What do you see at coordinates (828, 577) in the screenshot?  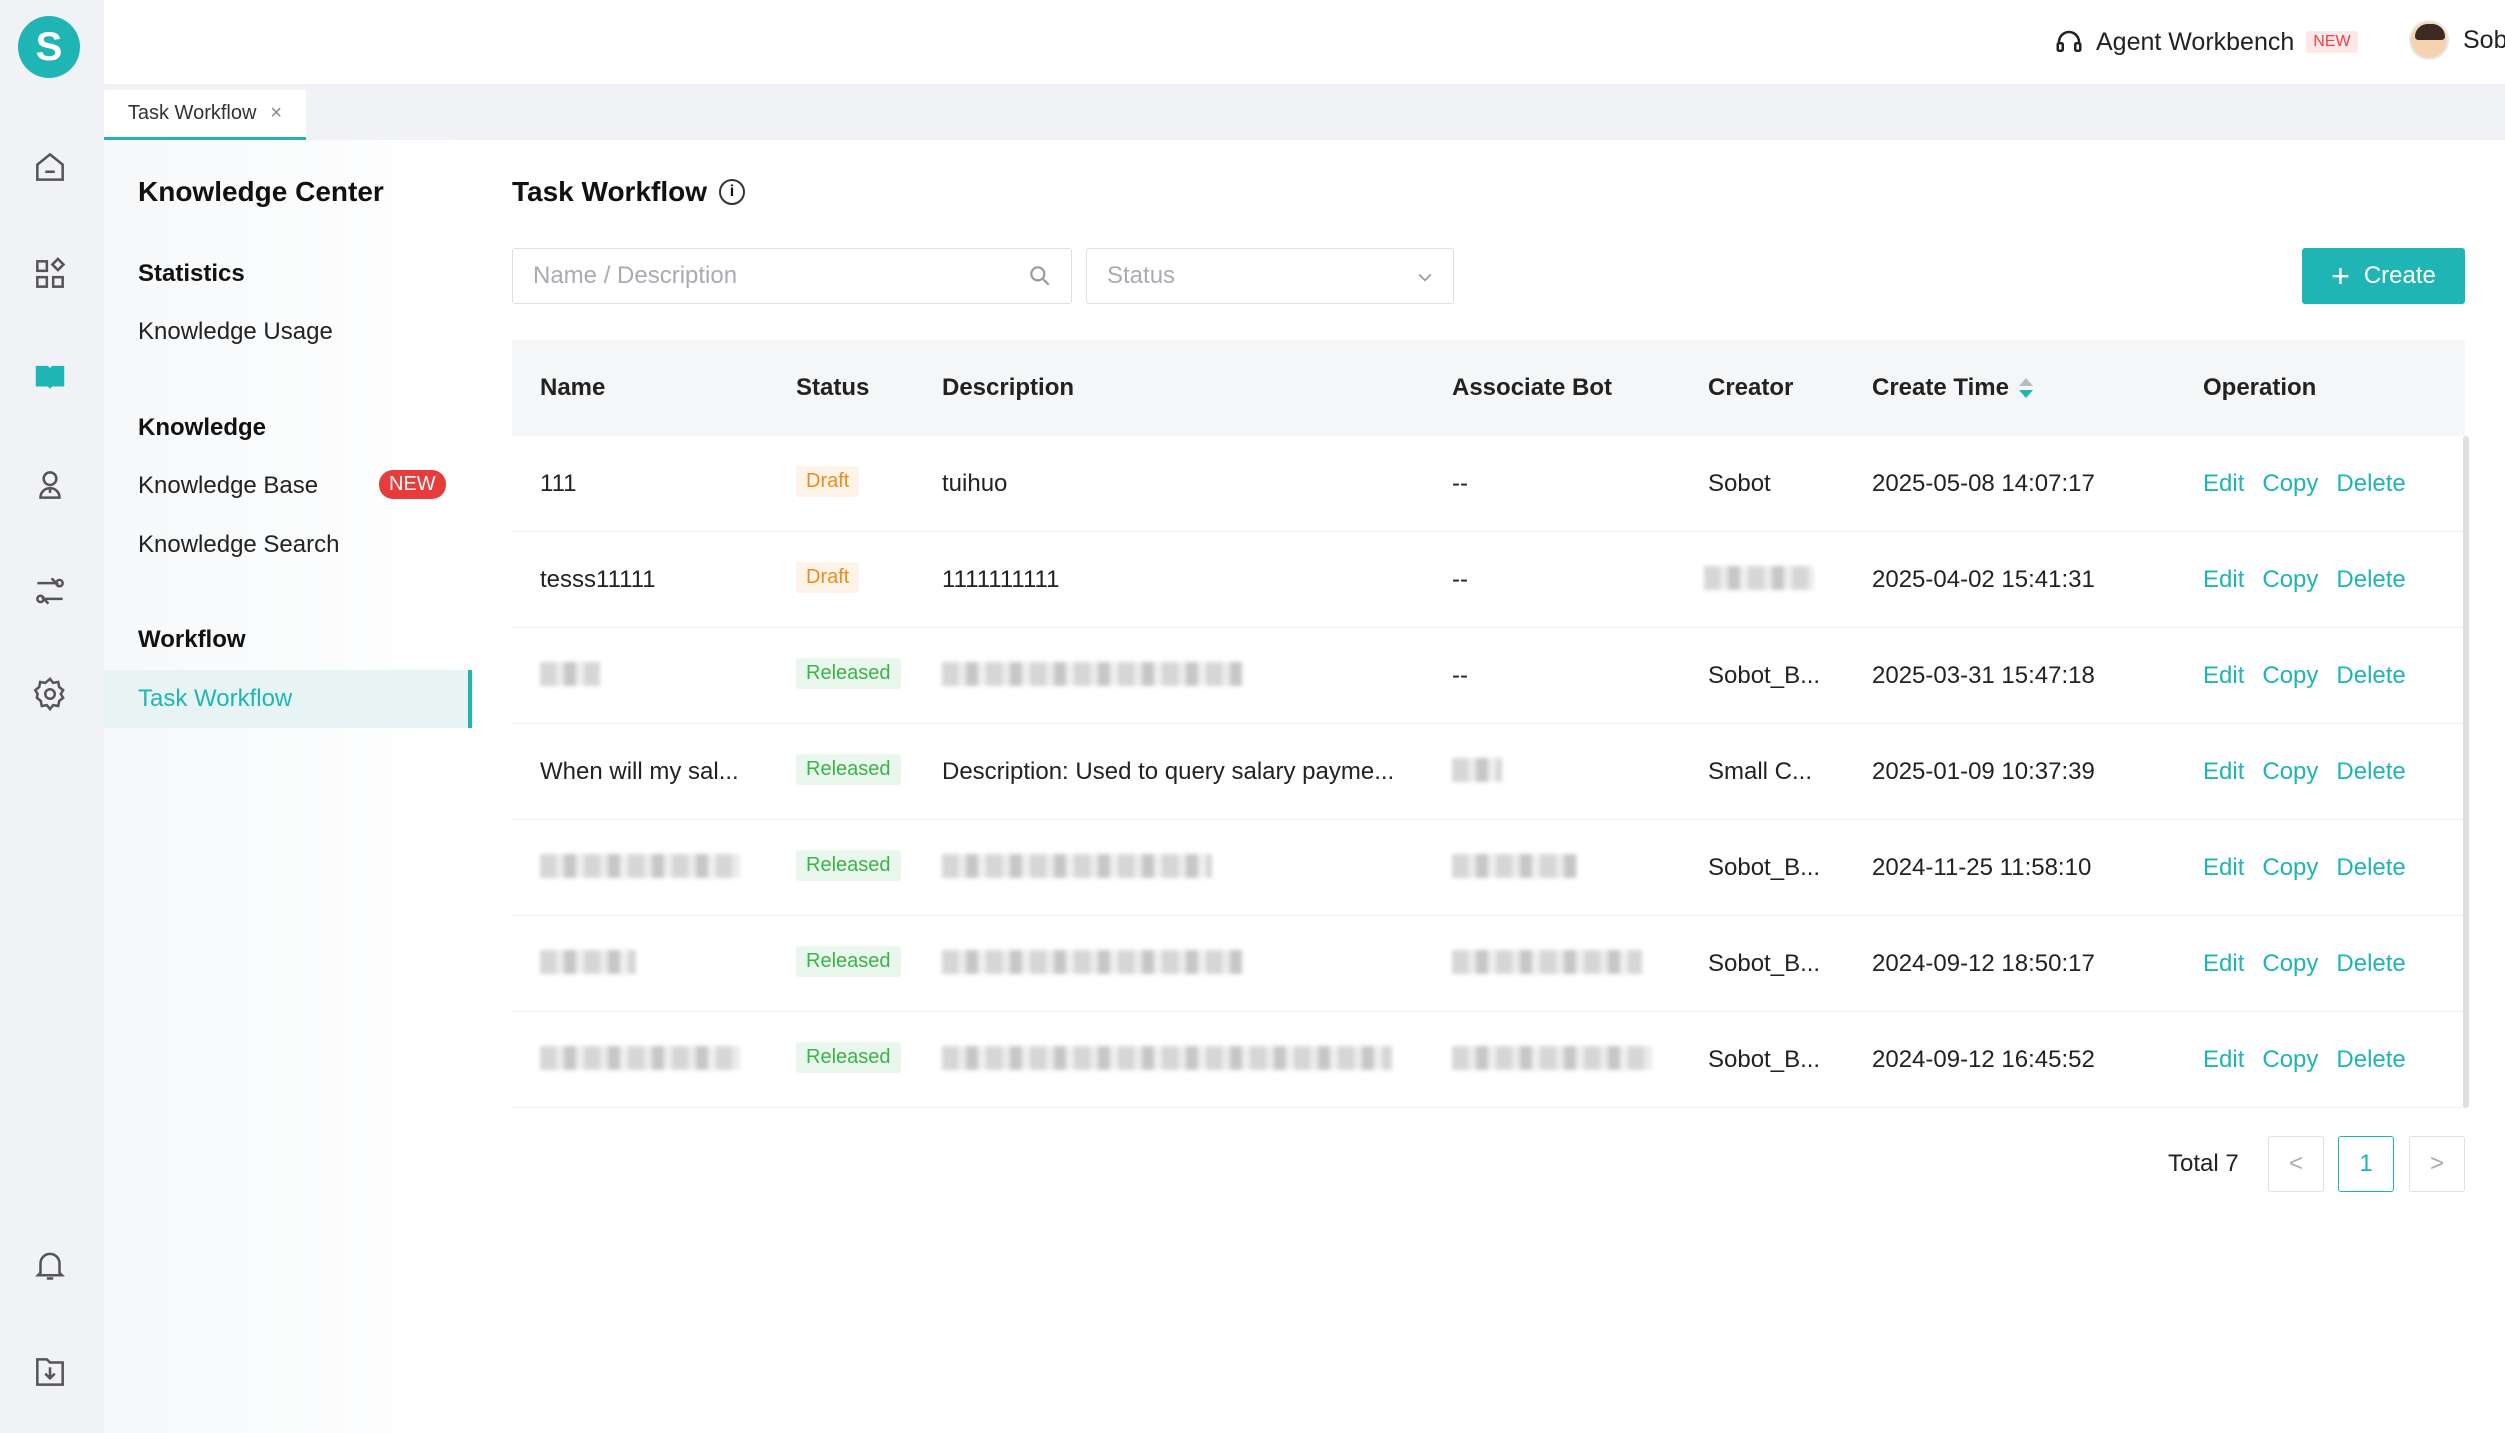 I see `status-badge: Draft` at bounding box center [828, 577].